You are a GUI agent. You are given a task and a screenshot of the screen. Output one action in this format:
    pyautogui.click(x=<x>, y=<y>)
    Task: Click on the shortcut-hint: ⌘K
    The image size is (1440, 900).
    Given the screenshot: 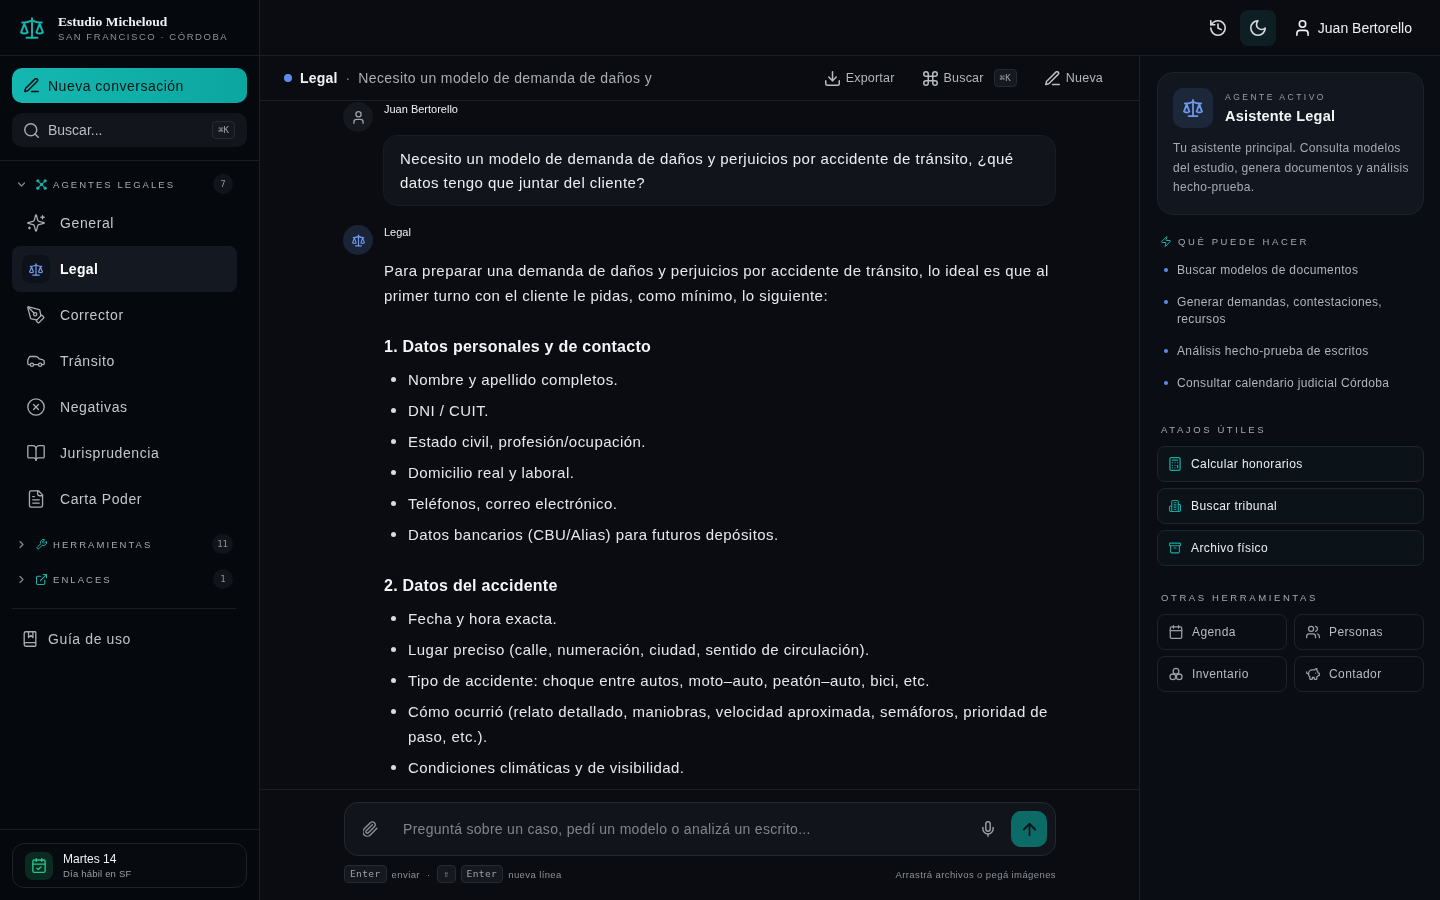 What is the action you would take?
    pyautogui.click(x=223, y=130)
    